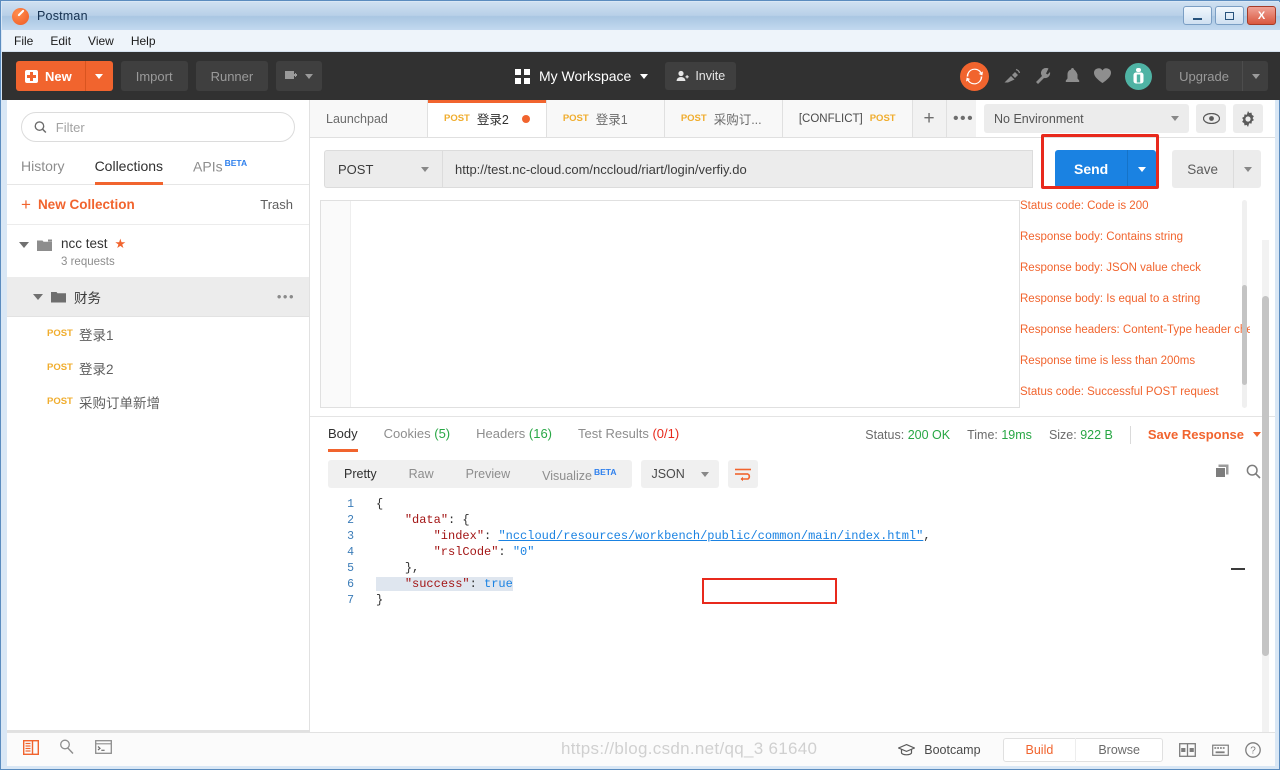 The height and width of the screenshot is (770, 1280). I want to click on url-input, so click(737, 169).